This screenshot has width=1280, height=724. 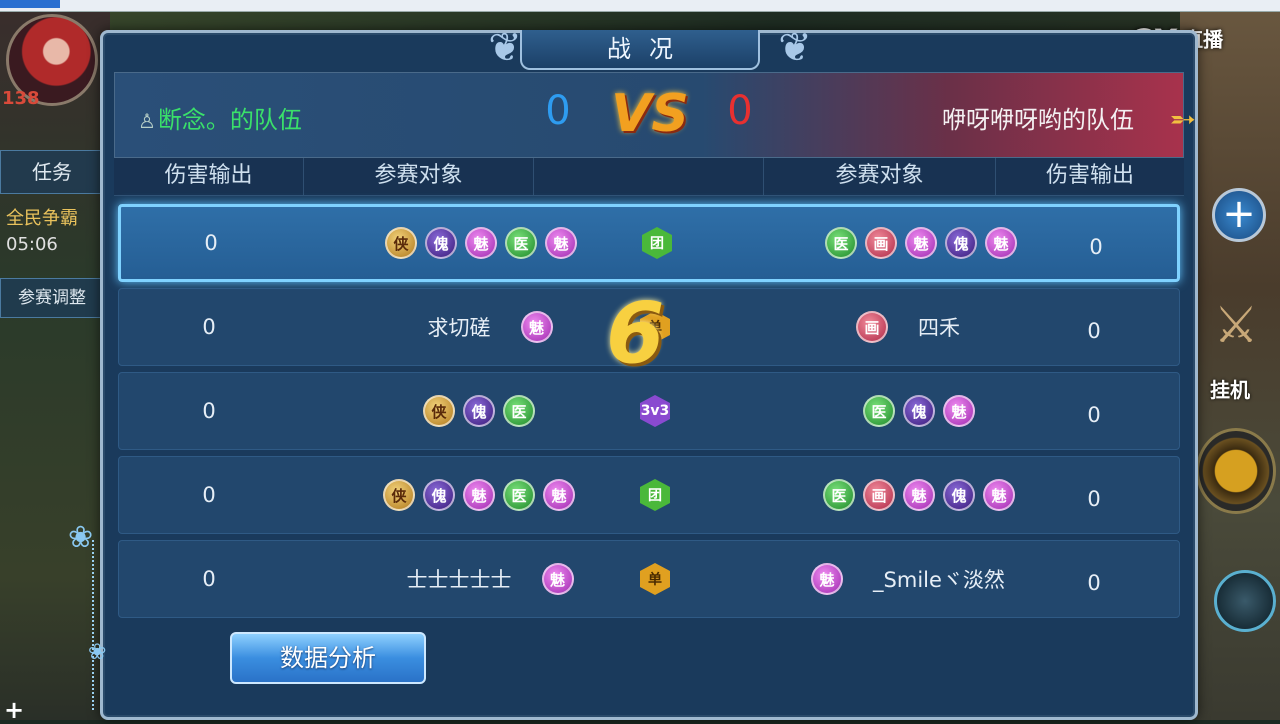 What do you see at coordinates (459, 579) in the screenshot?
I see `player-name: 士士士士士` at bounding box center [459, 579].